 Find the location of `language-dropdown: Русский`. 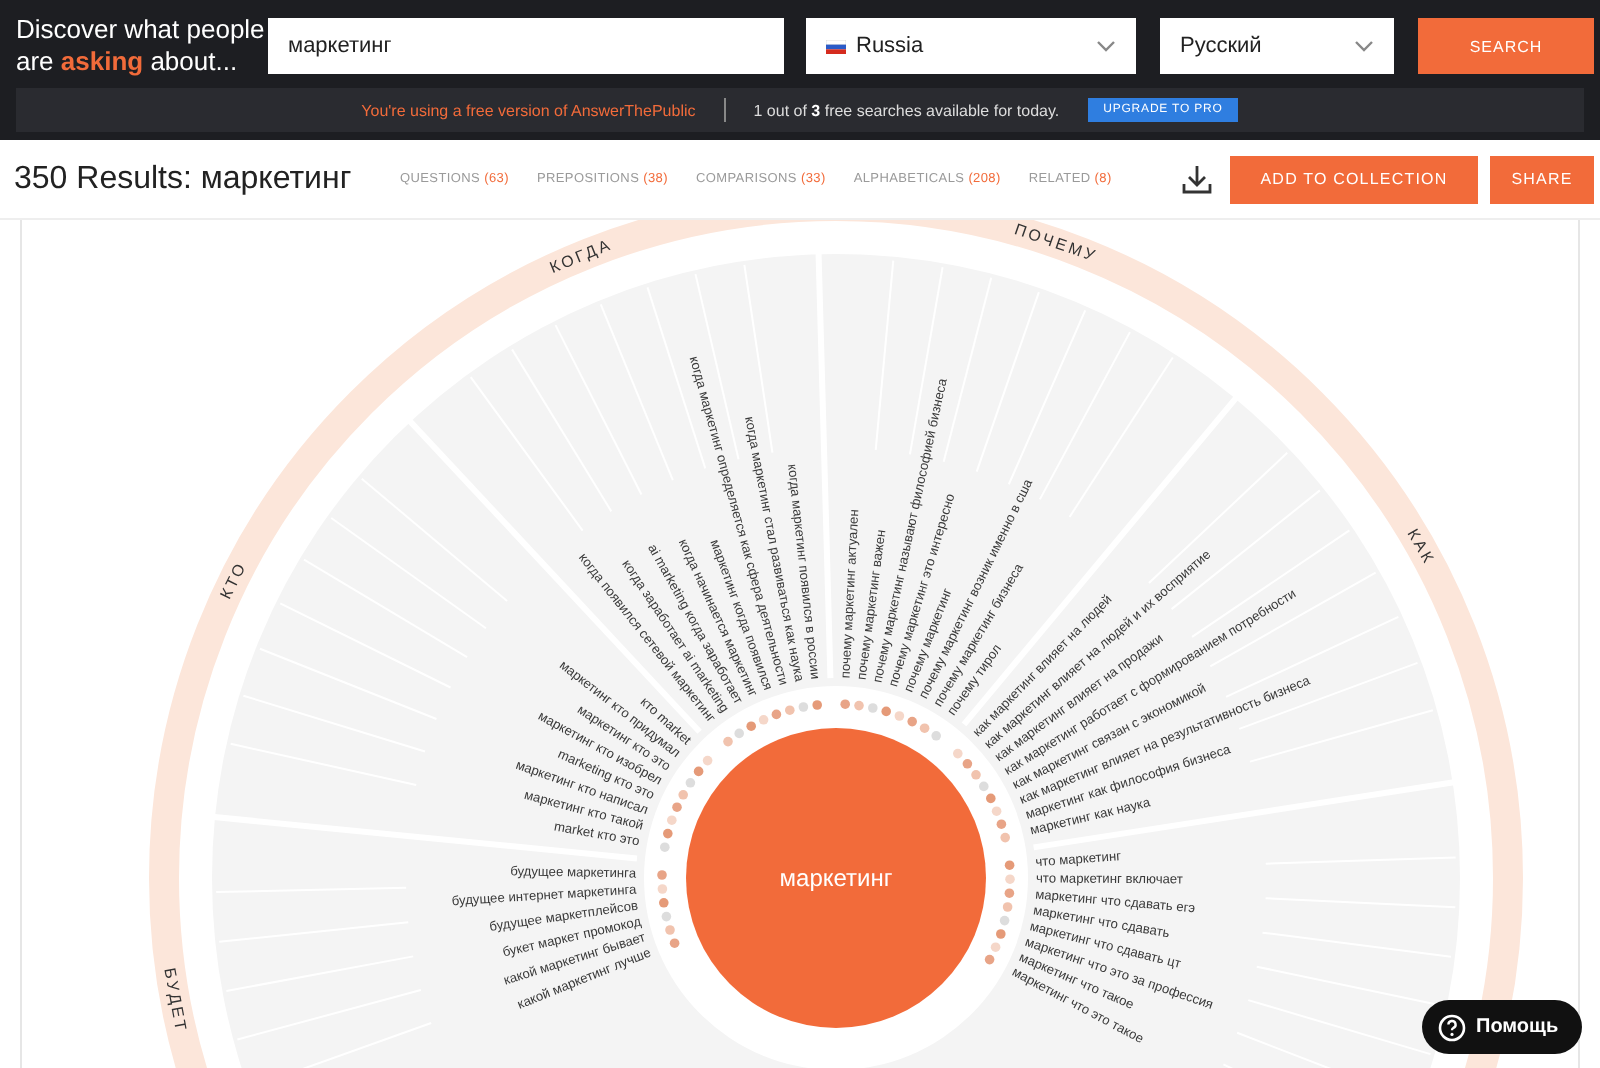

language-dropdown: Русский is located at coordinates (1277, 46).